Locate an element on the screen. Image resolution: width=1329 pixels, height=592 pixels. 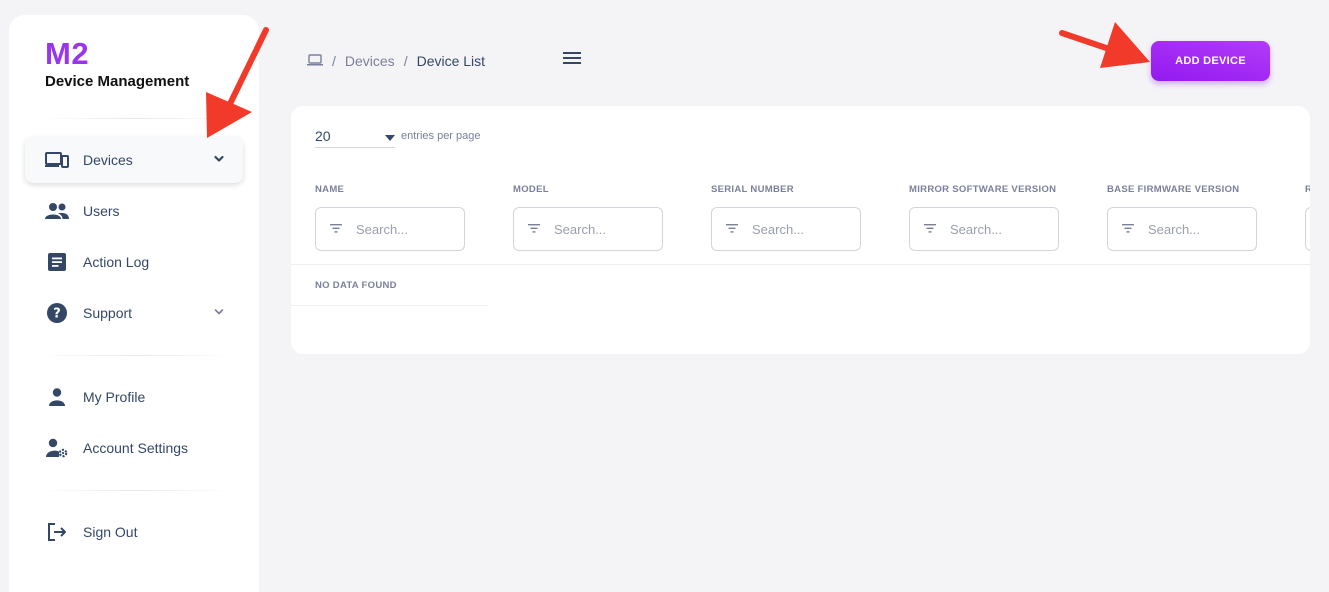
column-base-firmware-version: BASE FIRMWARE VERSION is located at coordinates (1182, 217).